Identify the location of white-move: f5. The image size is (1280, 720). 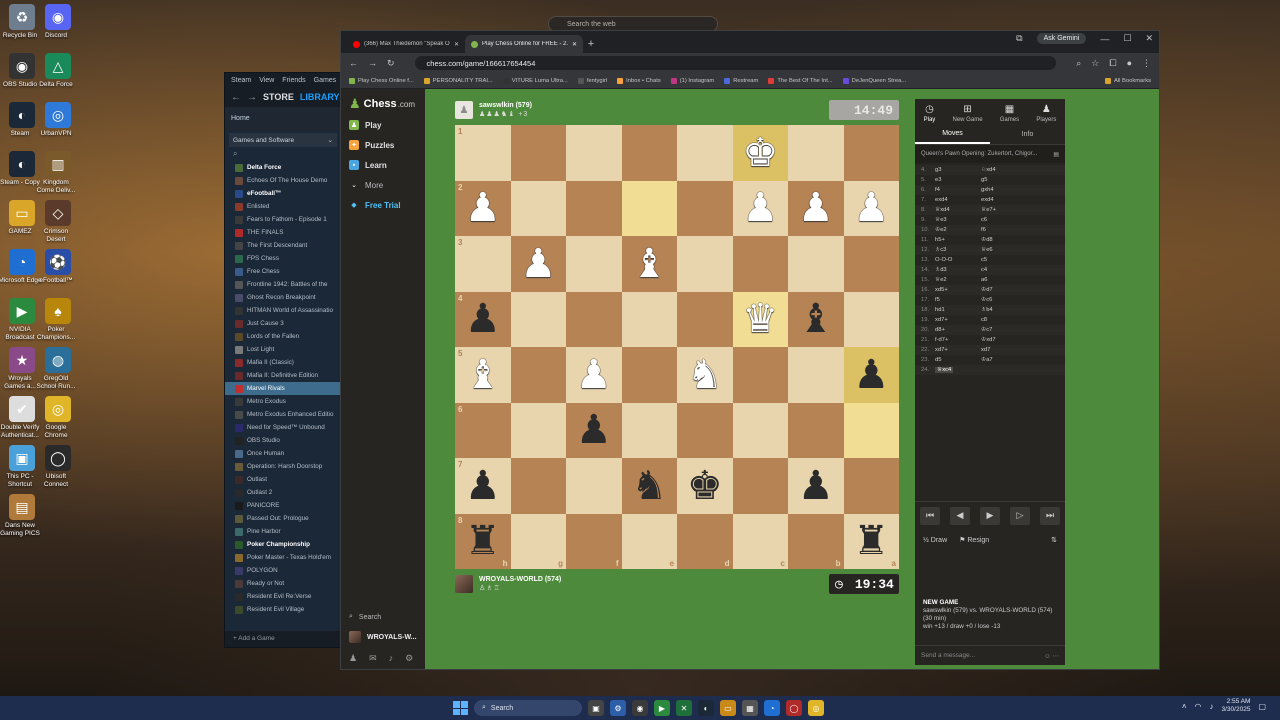
(954, 300).